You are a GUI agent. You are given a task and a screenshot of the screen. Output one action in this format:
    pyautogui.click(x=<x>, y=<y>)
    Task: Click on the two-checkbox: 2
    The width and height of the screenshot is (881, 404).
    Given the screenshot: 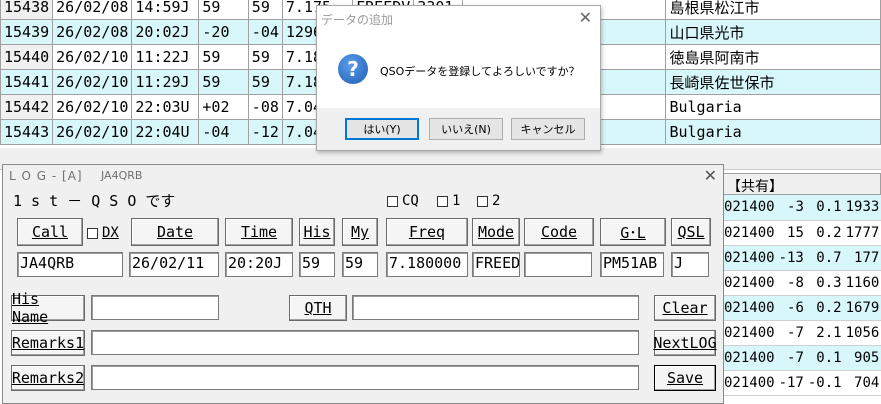 What is the action you would take?
    pyautogui.click(x=488, y=201)
    